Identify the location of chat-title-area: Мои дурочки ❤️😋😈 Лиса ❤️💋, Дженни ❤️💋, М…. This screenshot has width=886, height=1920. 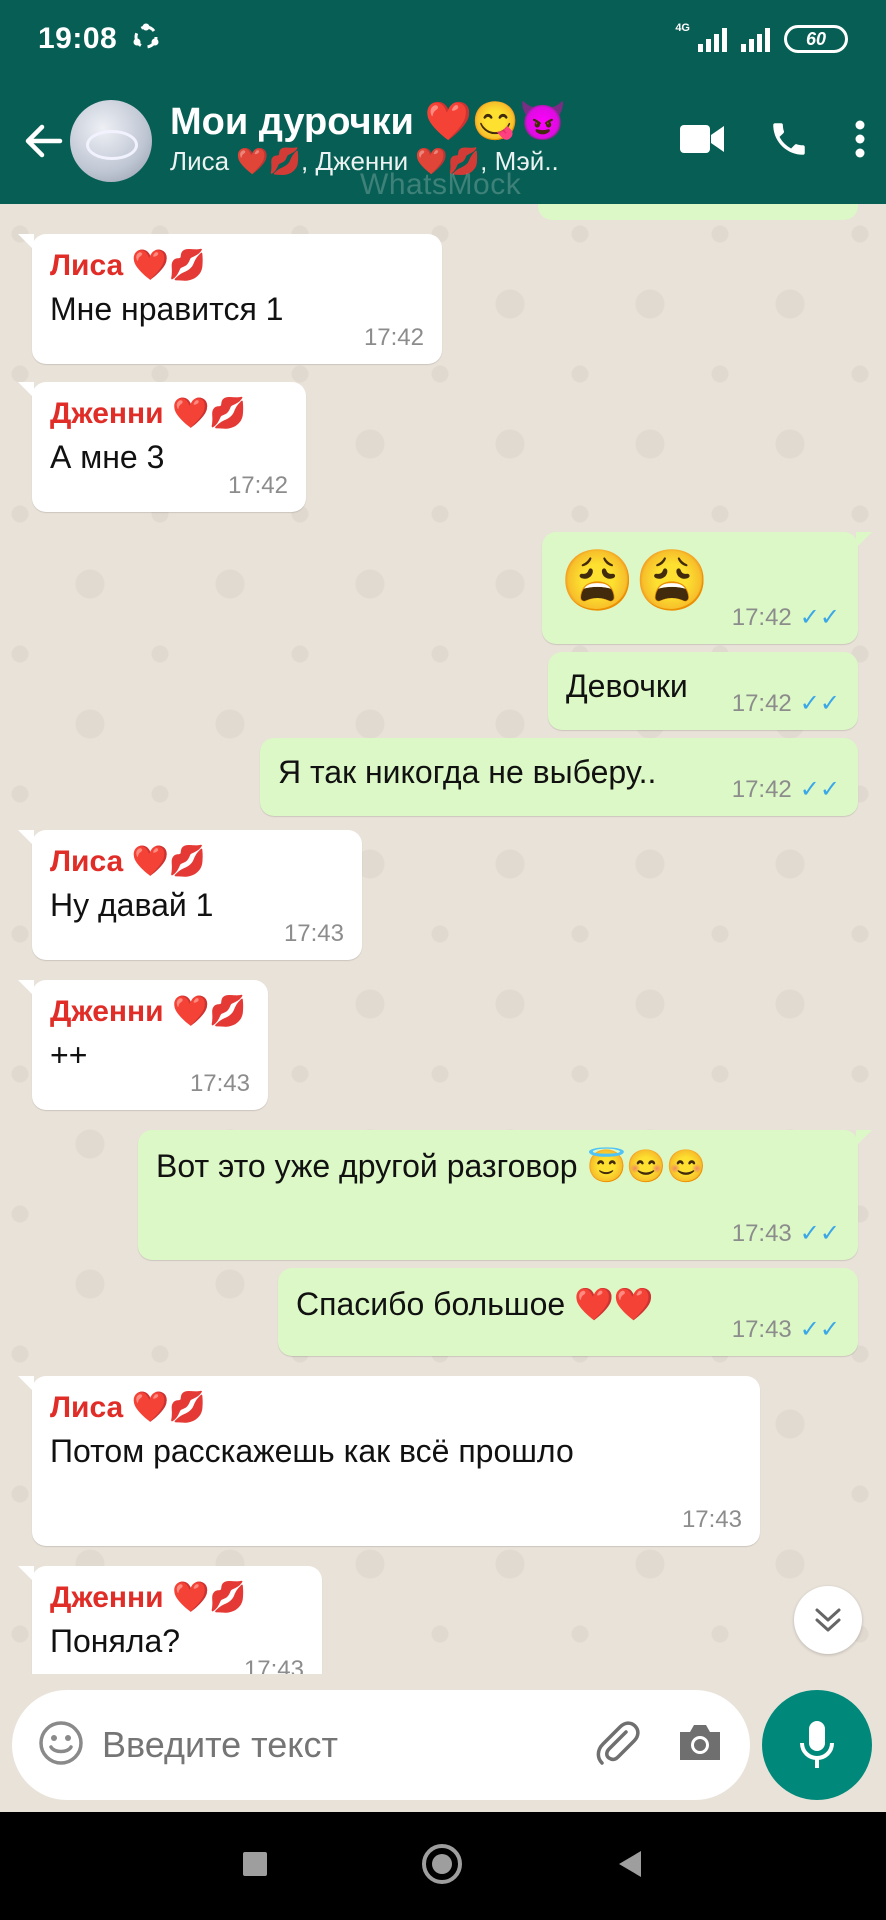
(425, 139).